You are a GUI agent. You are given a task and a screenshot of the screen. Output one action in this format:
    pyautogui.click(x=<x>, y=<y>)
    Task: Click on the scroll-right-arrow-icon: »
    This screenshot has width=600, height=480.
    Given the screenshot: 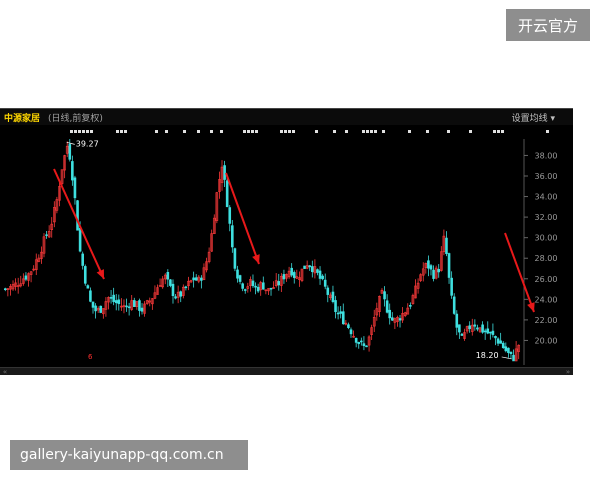 What is the action you would take?
    pyautogui.click(x=568, y=372)
    